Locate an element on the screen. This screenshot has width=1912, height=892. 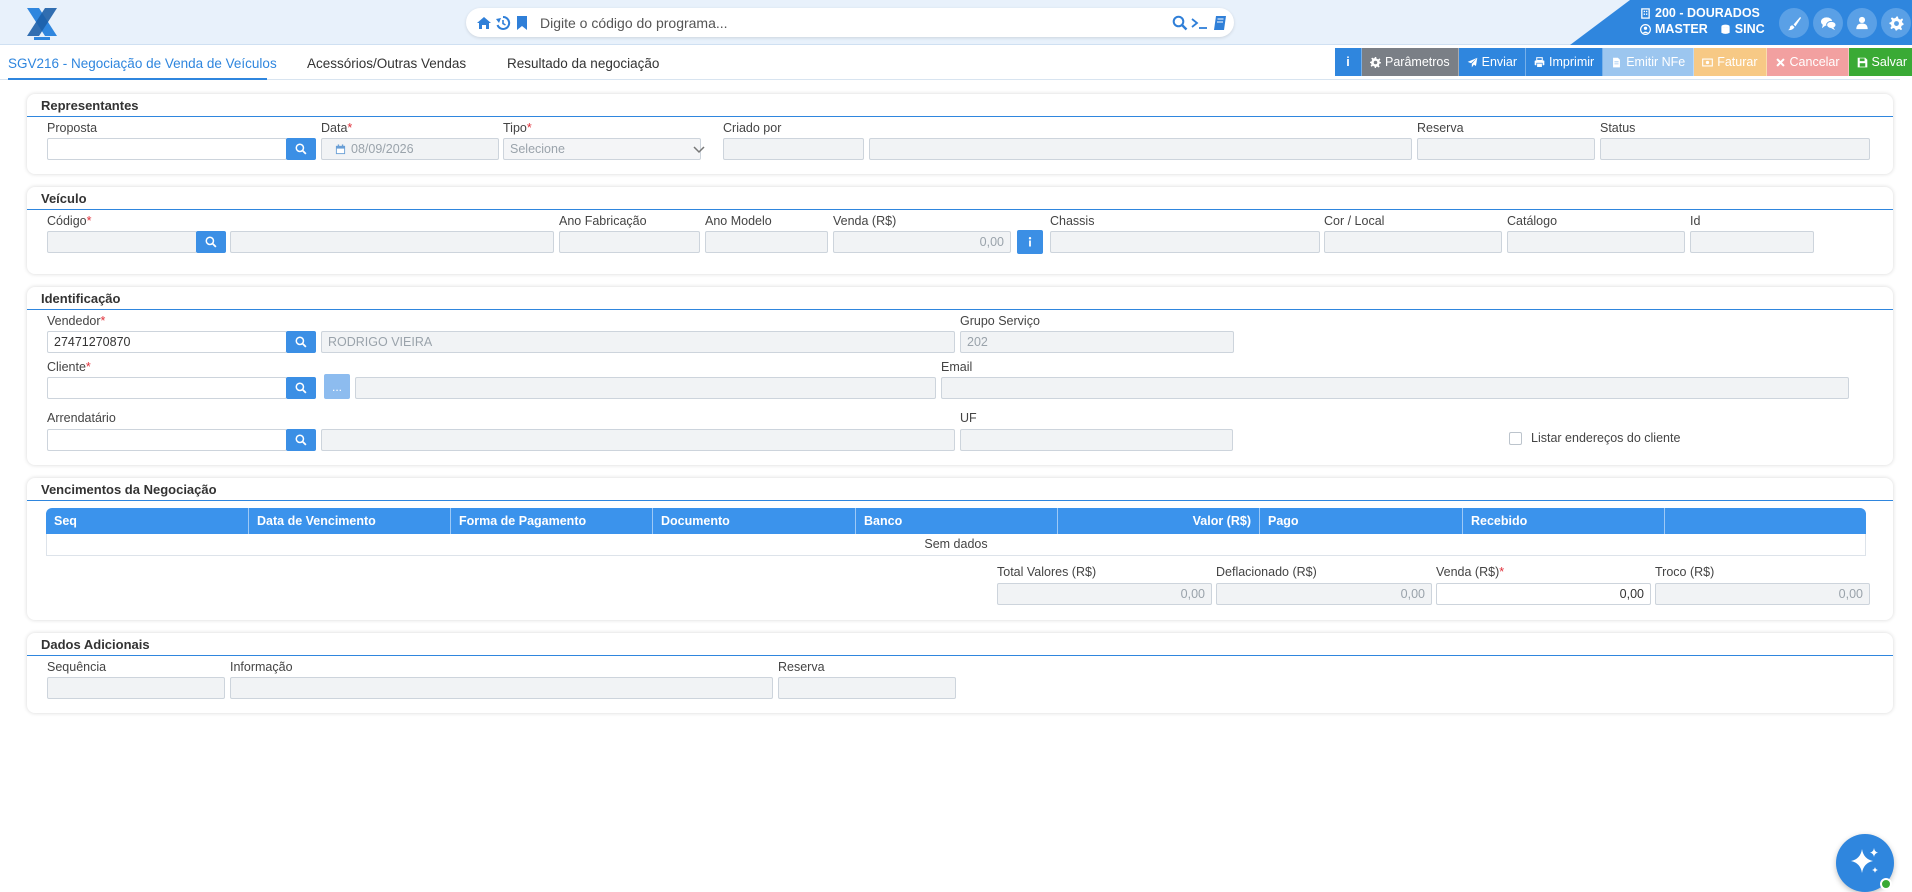
app-logo is located at coordinates (42, 23).